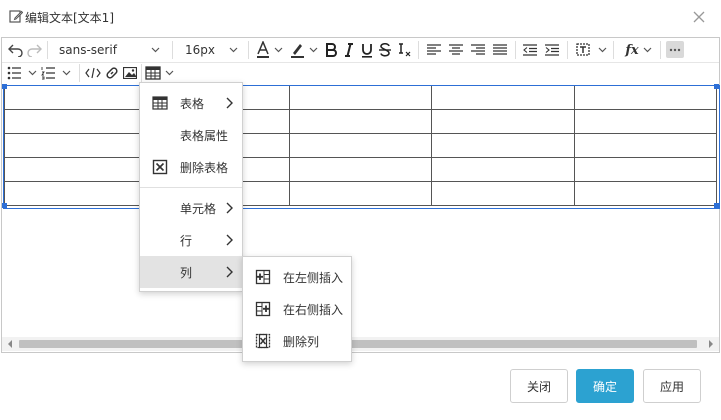  I want to click on menu-item-label: 在右侧插入, so click(313, 309).